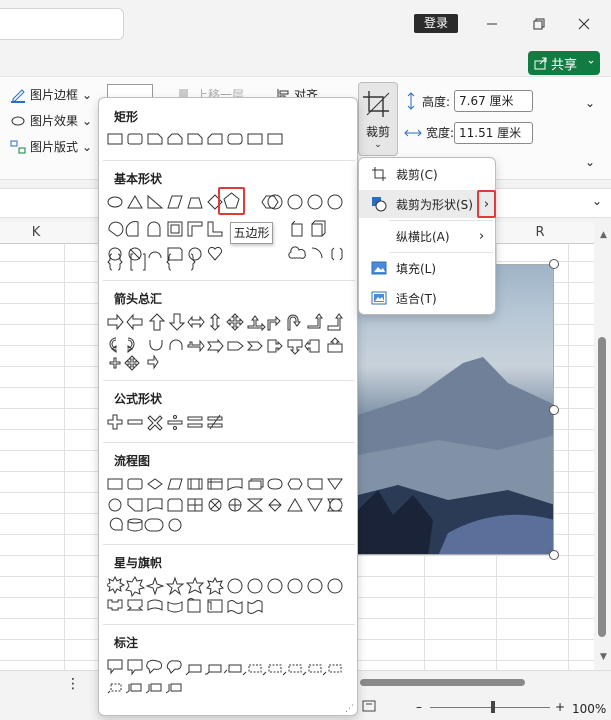 The height and width of the screenshot is (720, 611). I want to click on page-layout-icon, so click(369, 706).